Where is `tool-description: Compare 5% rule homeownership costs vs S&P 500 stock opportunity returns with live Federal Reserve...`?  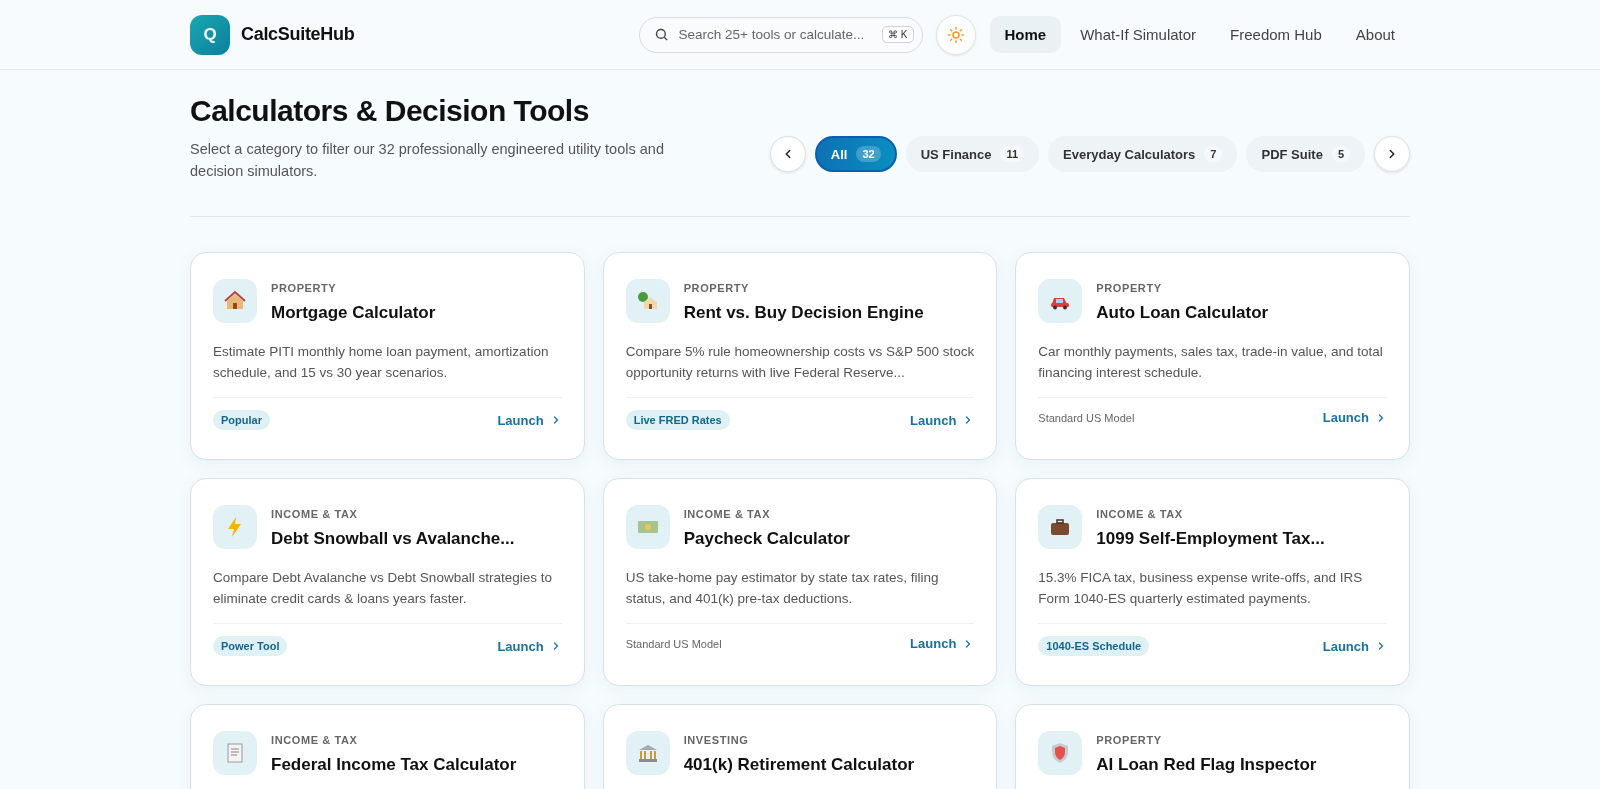
tool-description: Compare 5% rule homeownership costs vs S&P 500 stock opportunity returns with live Federal Reserve... is located at coordinates (800, 362).